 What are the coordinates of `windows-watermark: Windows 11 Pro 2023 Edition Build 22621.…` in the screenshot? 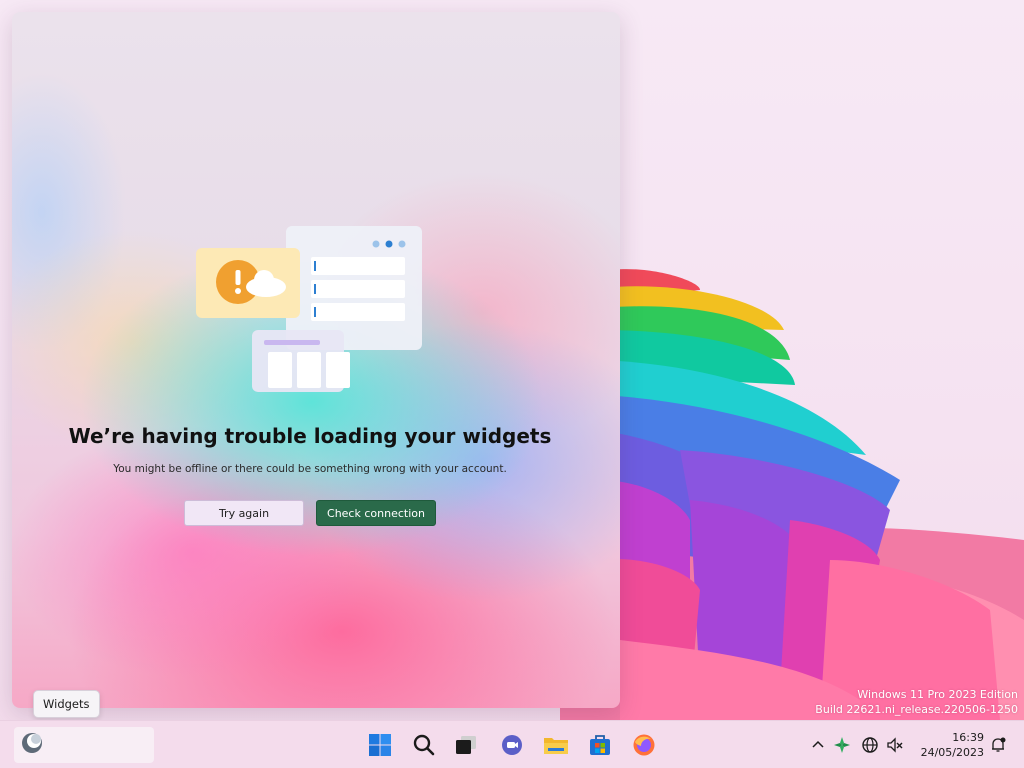 It's located at (916, 702).